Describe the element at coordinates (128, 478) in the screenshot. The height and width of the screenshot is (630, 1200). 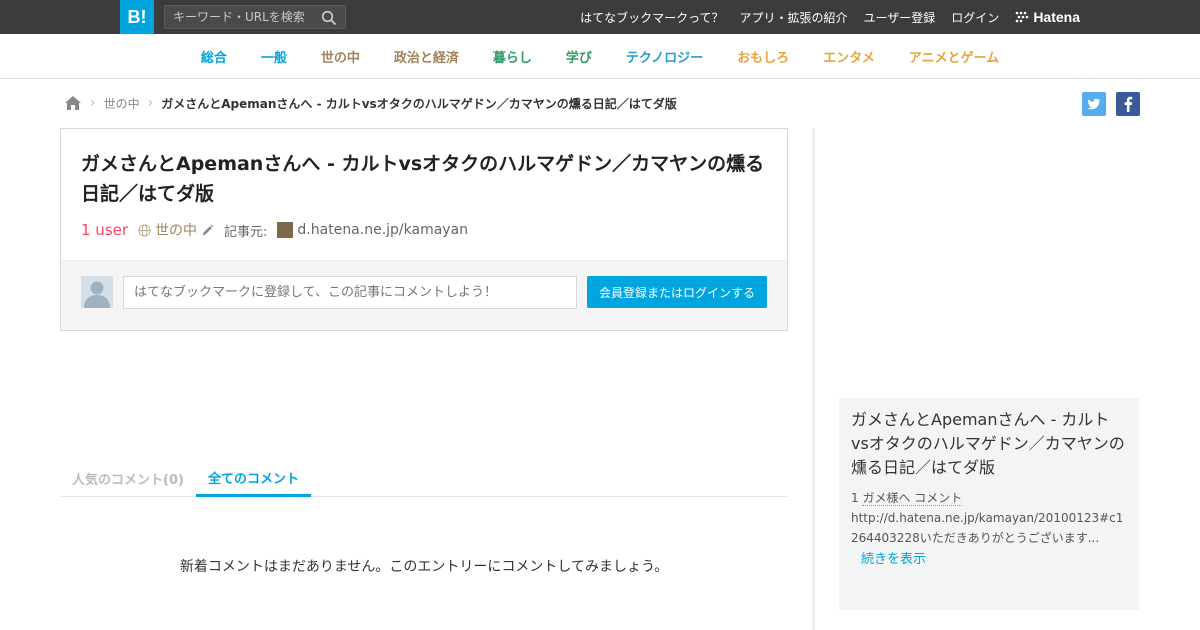
I see `tab-popular-comments: 人気のコメント(0)` at that location.